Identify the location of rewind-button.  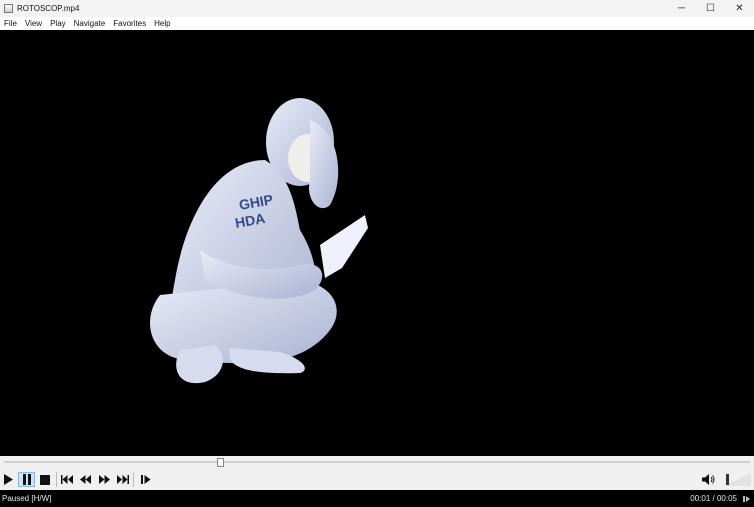
(85, 479).